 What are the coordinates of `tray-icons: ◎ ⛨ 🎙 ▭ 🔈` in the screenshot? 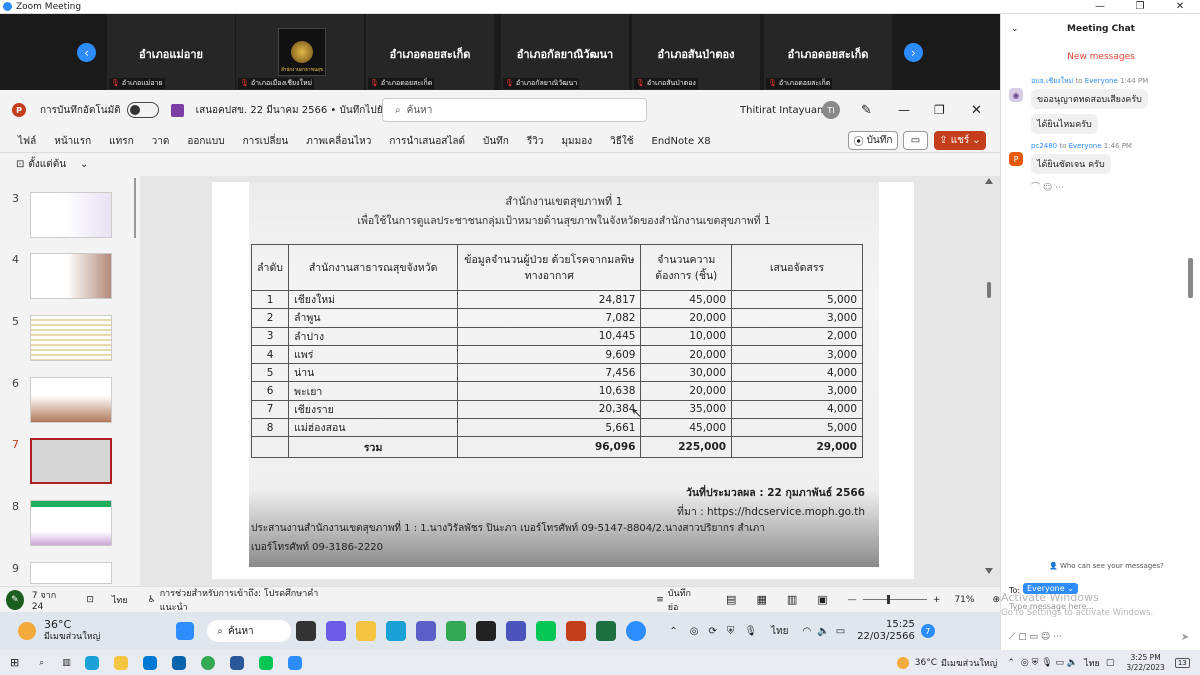 It's located at (1049, 663).